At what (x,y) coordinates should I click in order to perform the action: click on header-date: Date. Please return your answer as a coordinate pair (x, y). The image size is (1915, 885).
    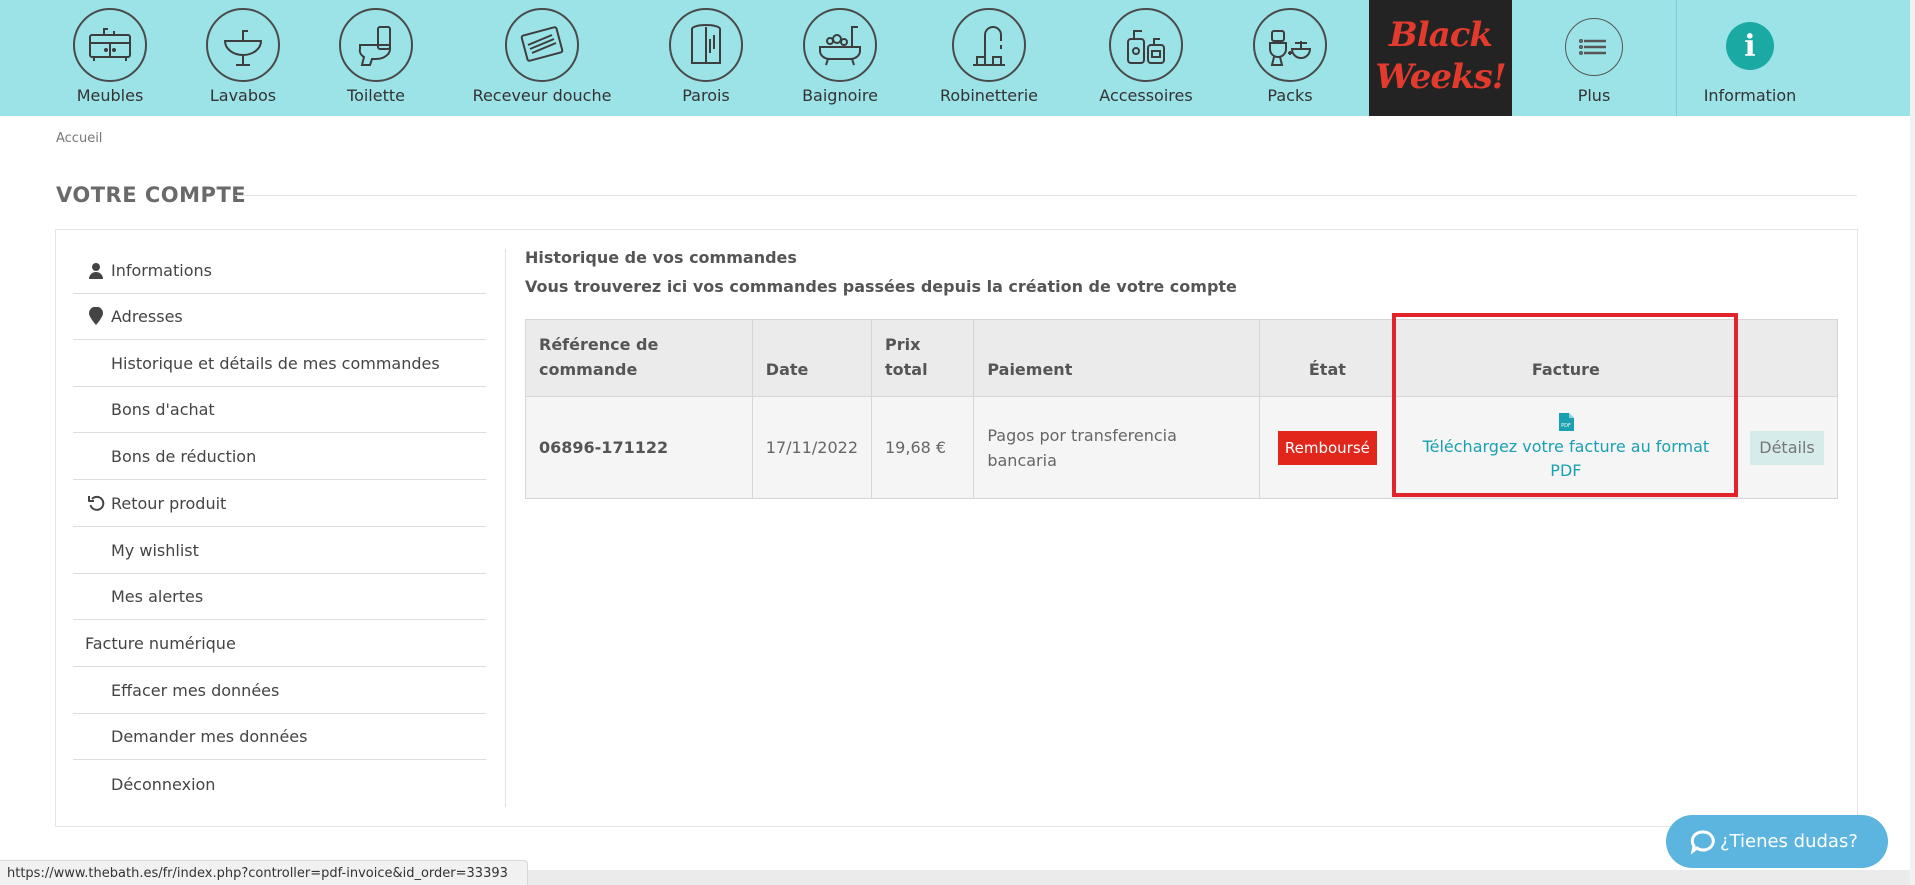
    Looking at the image, I should click on (812, 358).